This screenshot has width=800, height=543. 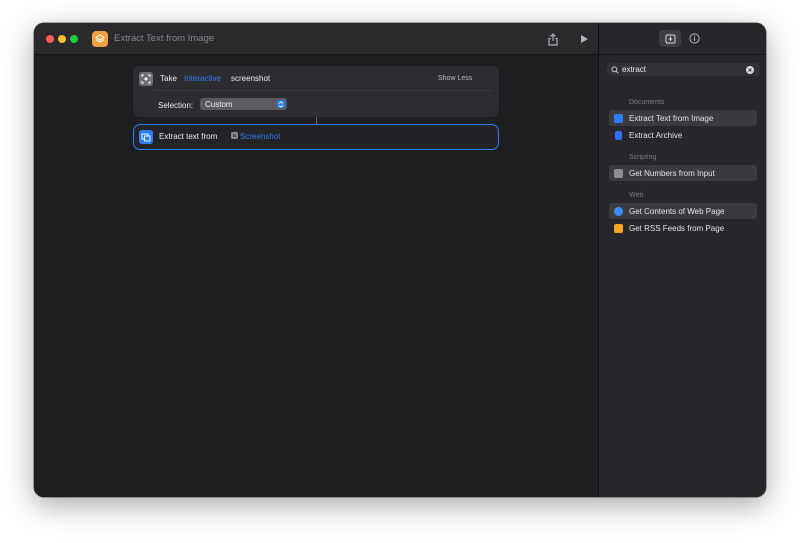 What do you see at coordinates (260, 136) in the screenshot?
I see `input-variable: Screenshot` at bounding box center [260, 136].